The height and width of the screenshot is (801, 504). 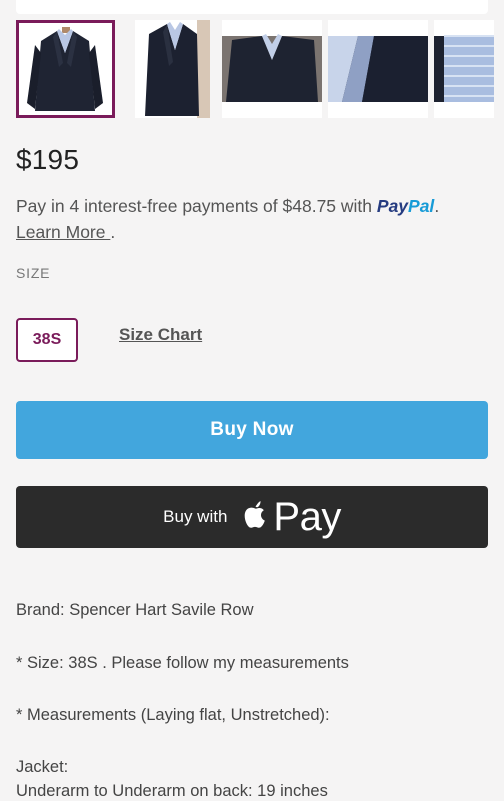 I want to click on description-jacket-heading: Jacket:, so click(x=42, y=767).